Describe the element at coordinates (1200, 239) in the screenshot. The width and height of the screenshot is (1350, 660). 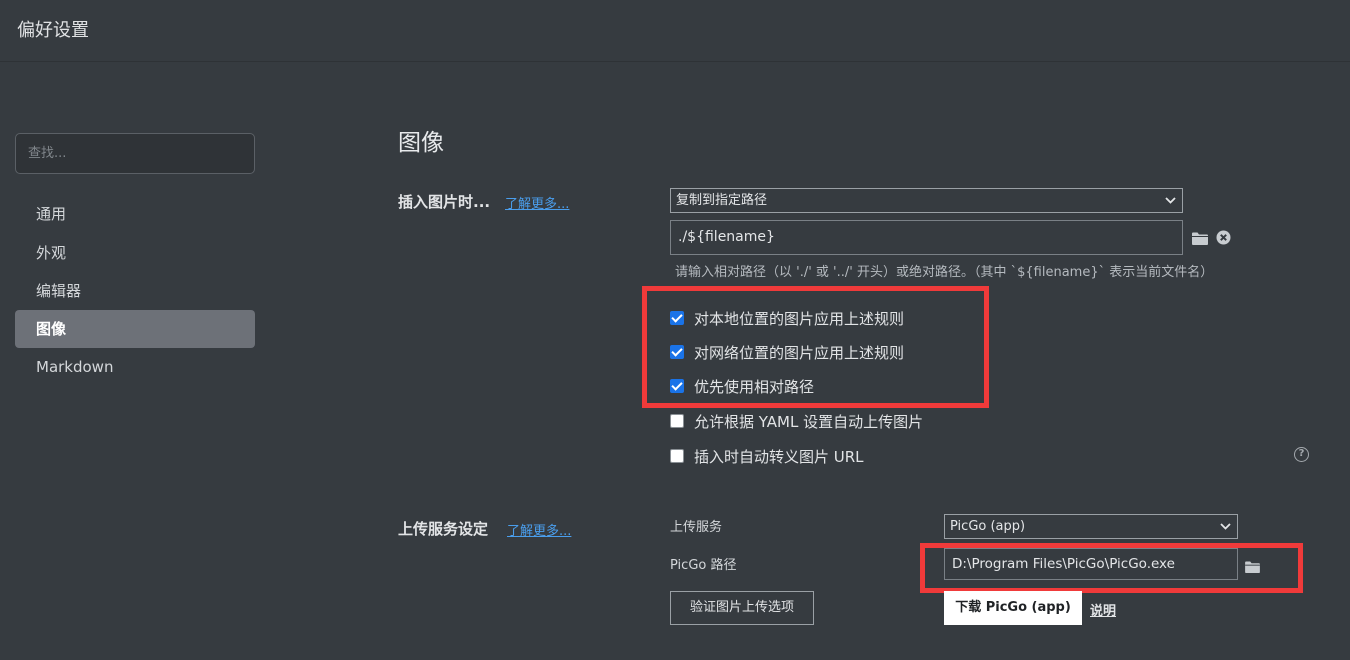
I see `folder-icon` at that location.